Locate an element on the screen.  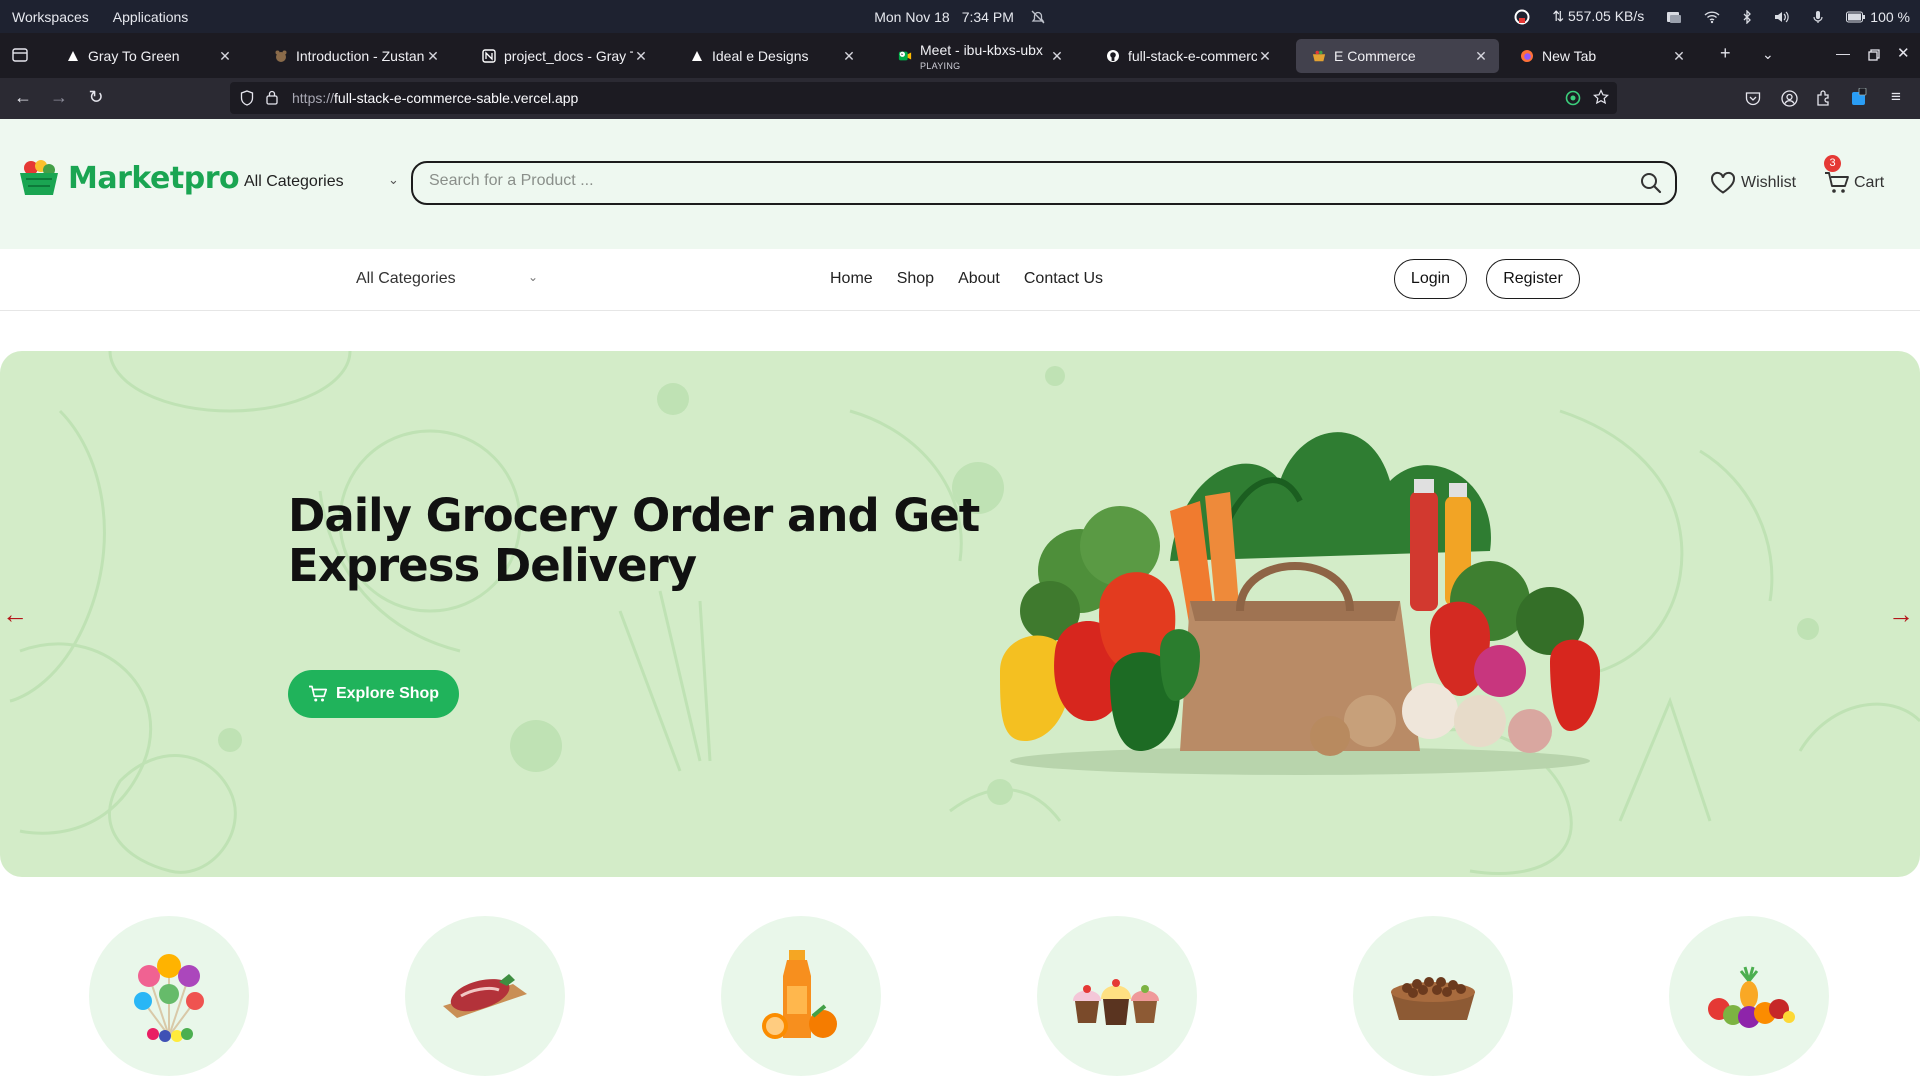
forward-arrow-icon: → is located at coordinates (59, 97).